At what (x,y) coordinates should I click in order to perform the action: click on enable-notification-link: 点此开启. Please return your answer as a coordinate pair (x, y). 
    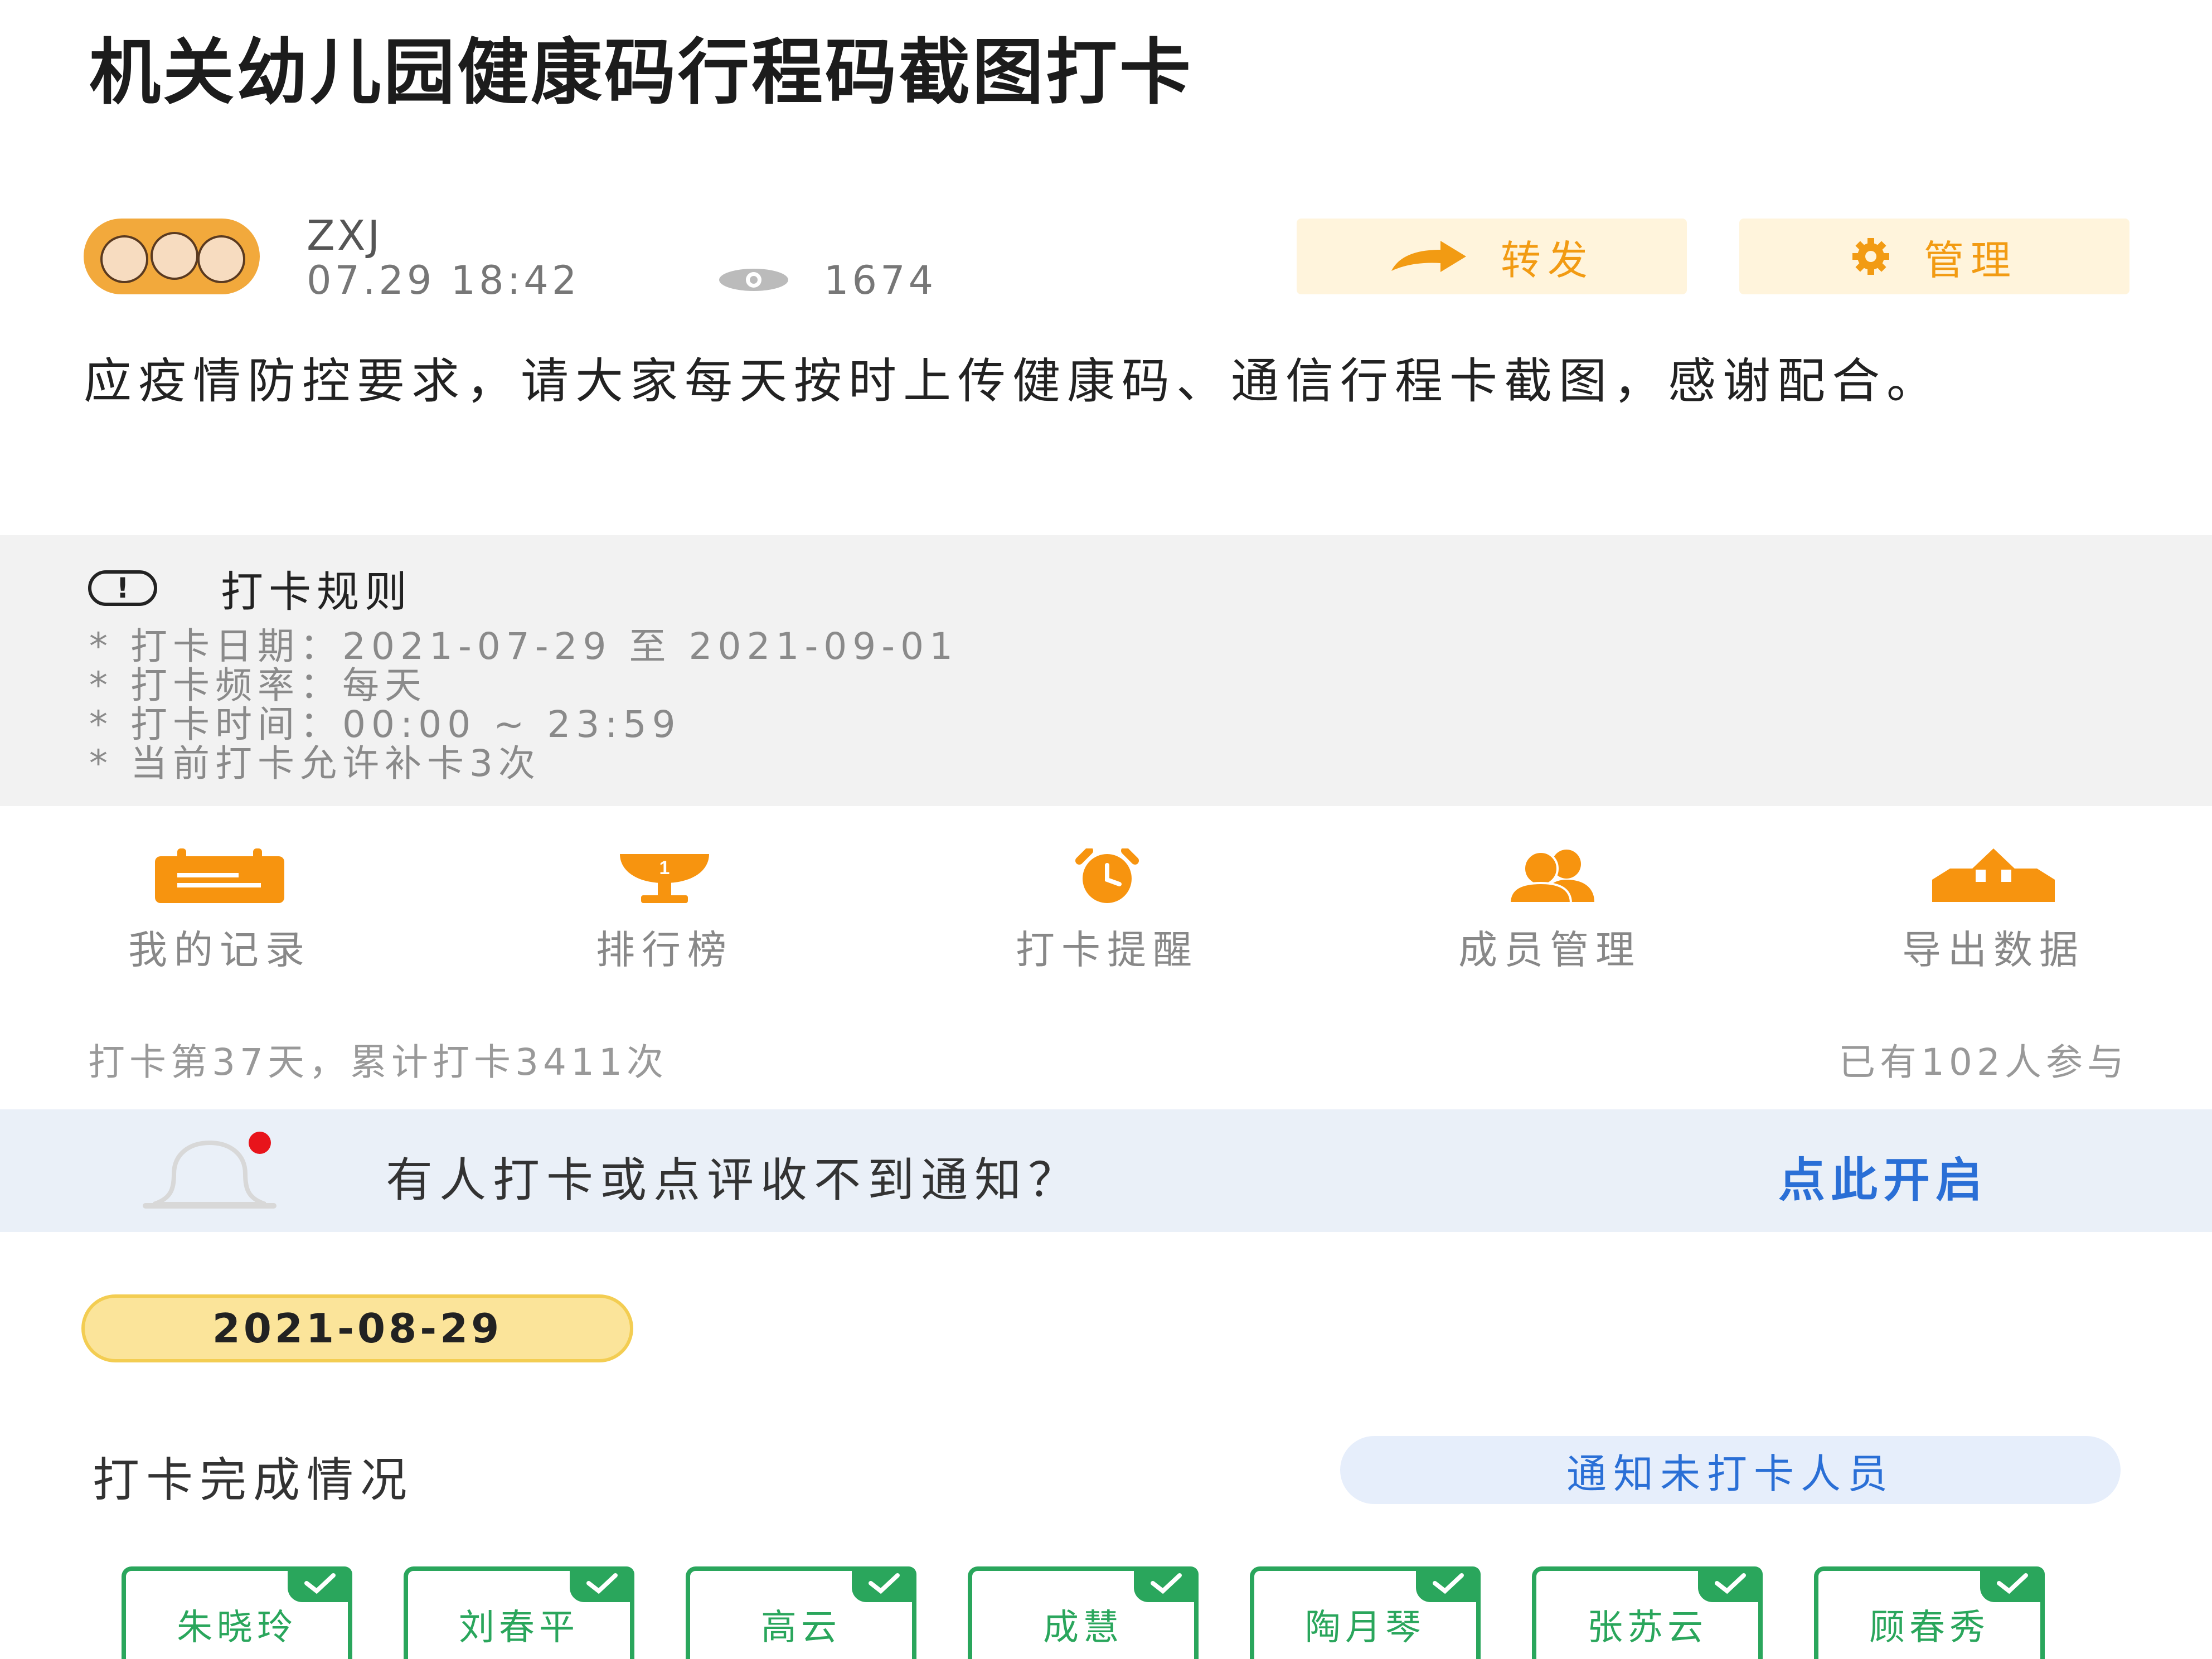
    Looking at the image, I should click on (1883, 1176).